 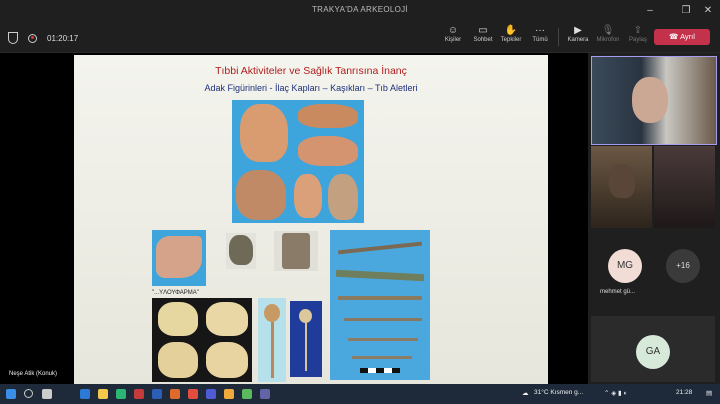 I want to click on figurine-ear-image, so click(x=308, y=196).